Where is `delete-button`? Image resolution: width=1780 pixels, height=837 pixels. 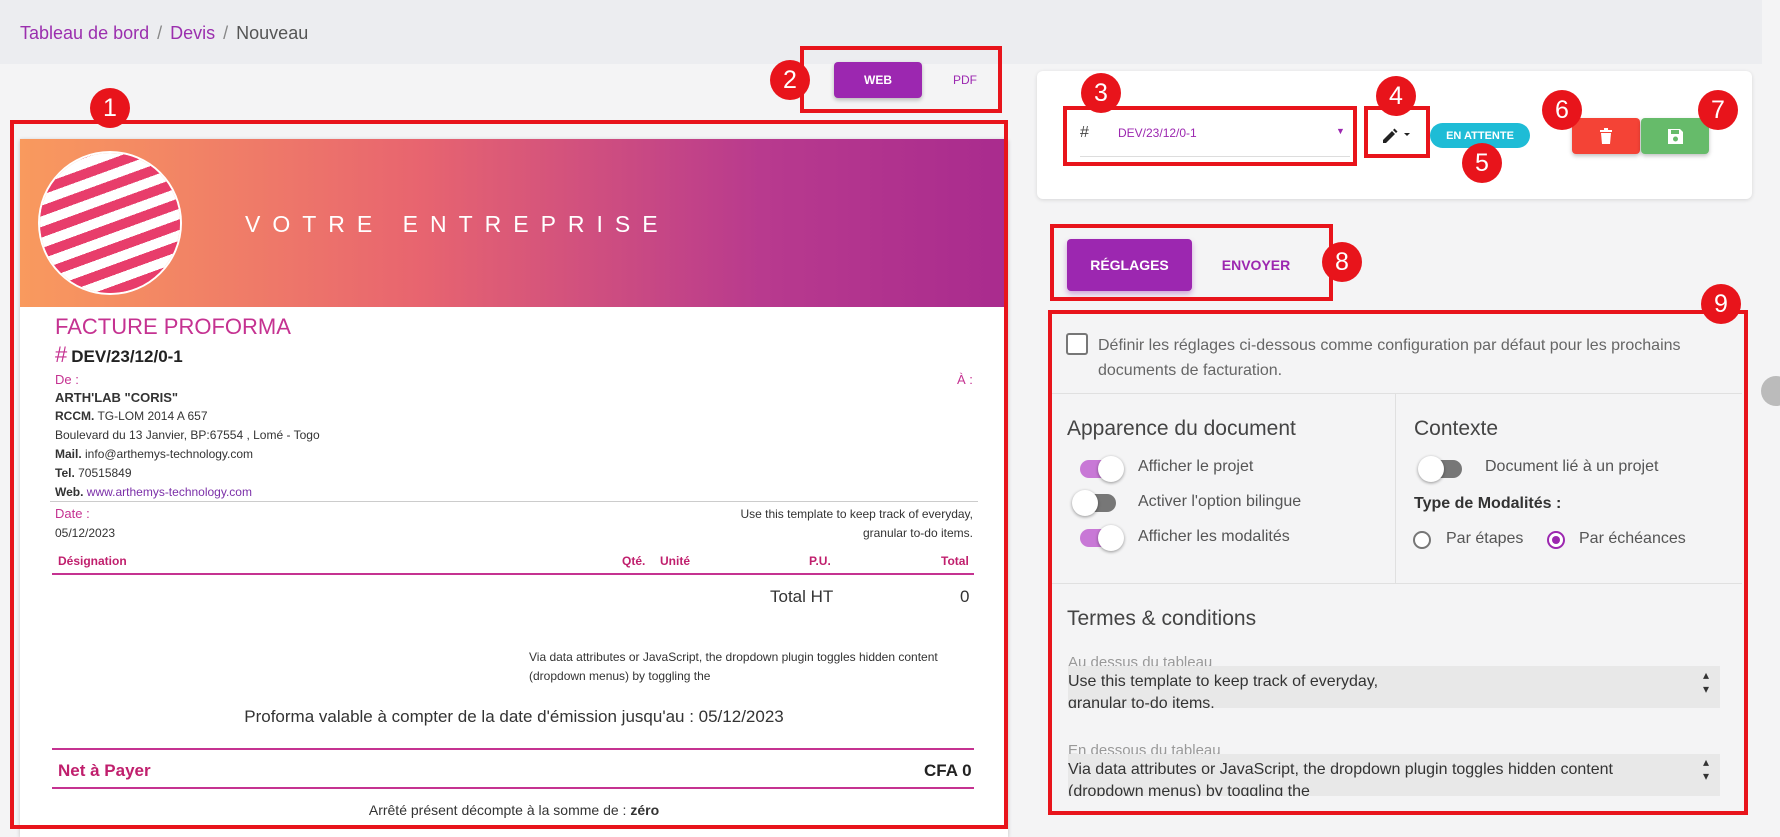
delete-button is located at coordinates (1606, 136).